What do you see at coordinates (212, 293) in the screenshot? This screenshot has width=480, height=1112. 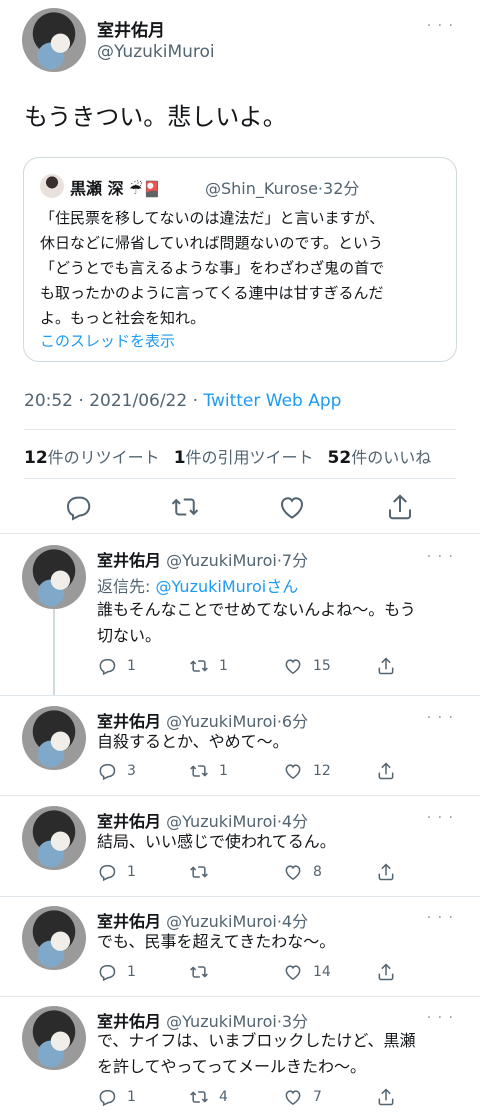 I see `quoted-line: も取ったかのように言ってくる連中は甘すぎるんだ` at bounding box center [212, 293].